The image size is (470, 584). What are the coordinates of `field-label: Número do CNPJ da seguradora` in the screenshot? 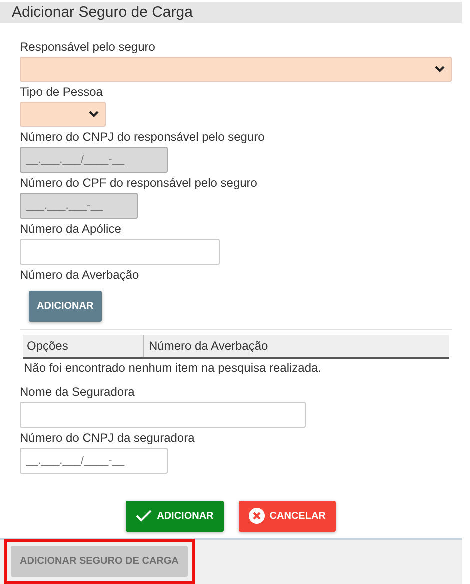 It's located at (107, 438).